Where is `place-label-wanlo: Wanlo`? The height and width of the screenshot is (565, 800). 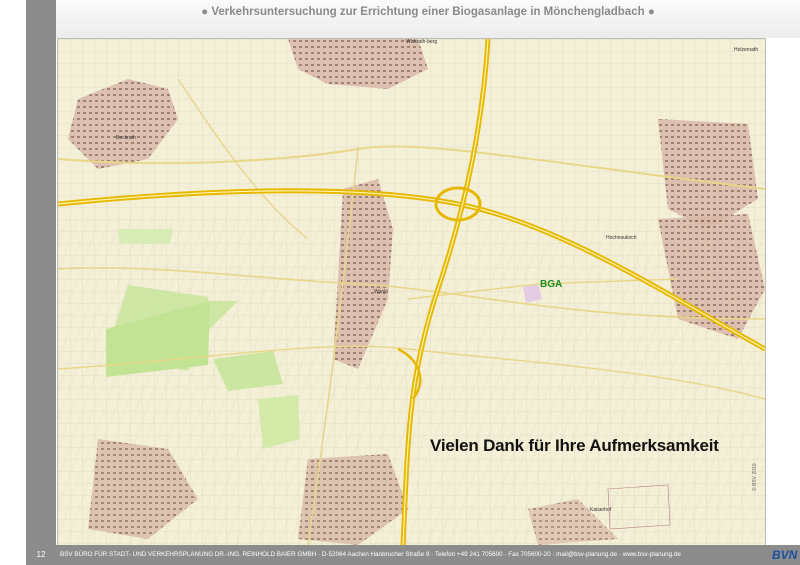
place-label-wanlo: Wanlo is located at coordinates (381, 292).